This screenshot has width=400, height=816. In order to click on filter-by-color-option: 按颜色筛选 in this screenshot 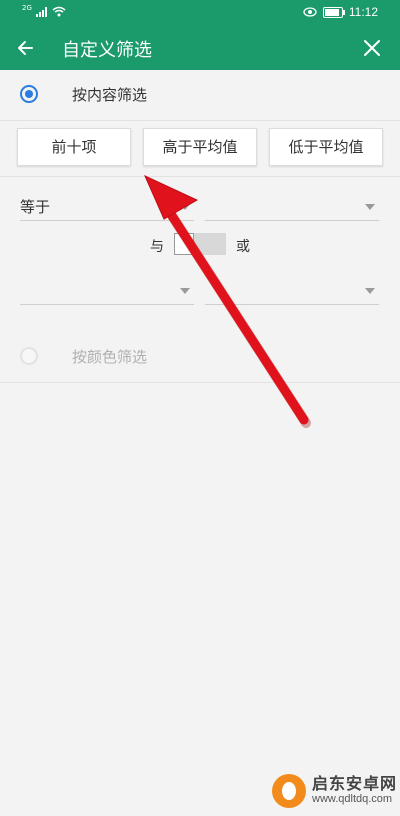, I will do `click(200, 355)`.